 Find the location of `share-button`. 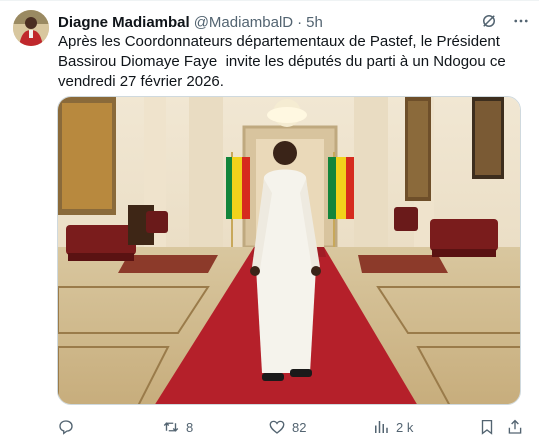

share-button is located at coordinates (515, 427).